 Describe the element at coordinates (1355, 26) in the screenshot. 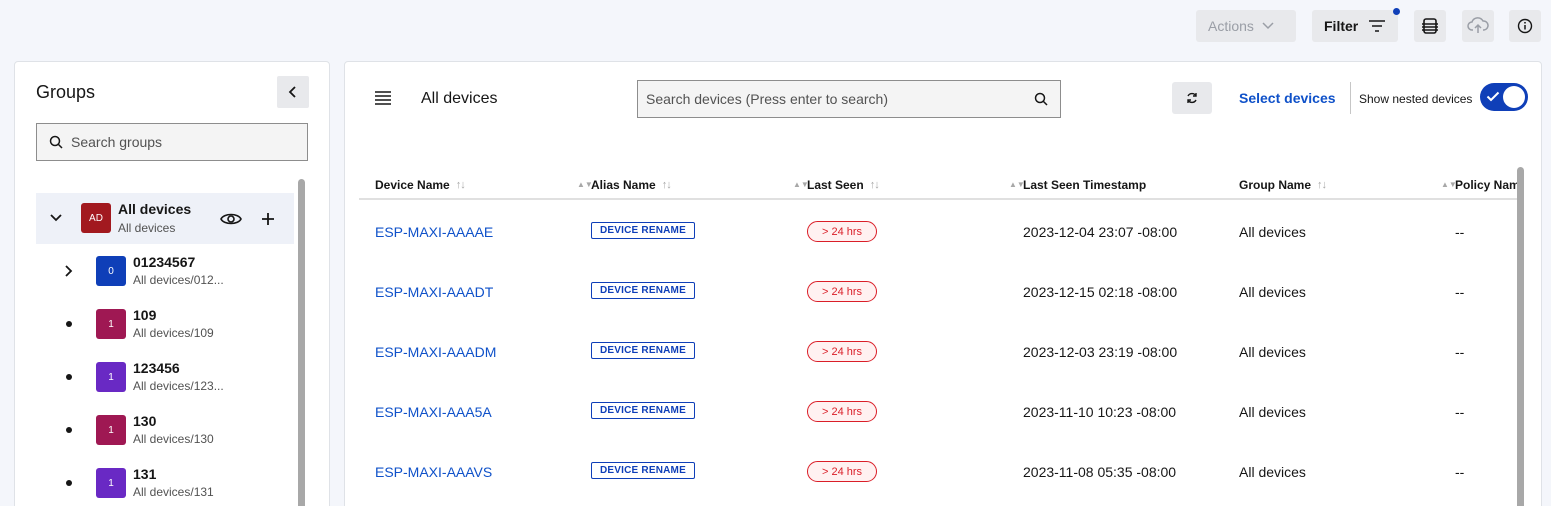

I see `filter-button: Filter` at that location.